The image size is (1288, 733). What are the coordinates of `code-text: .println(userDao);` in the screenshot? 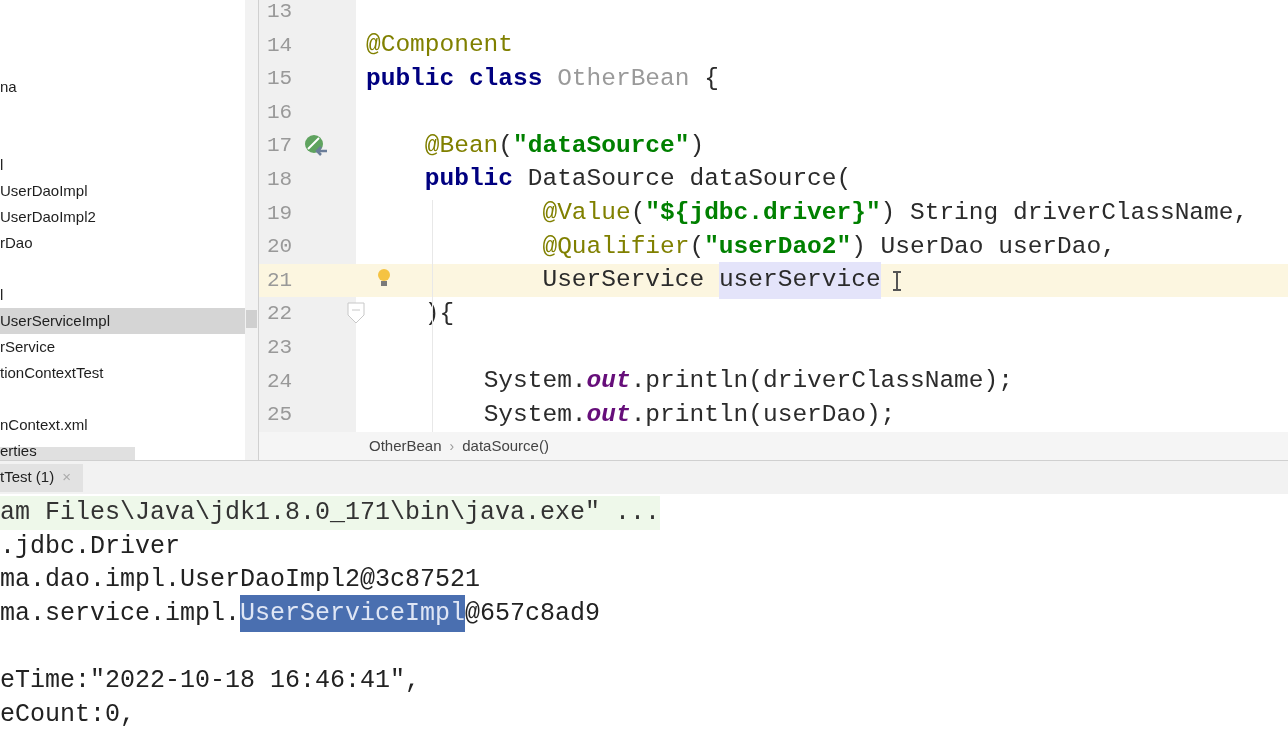 It's located at (763, 414).